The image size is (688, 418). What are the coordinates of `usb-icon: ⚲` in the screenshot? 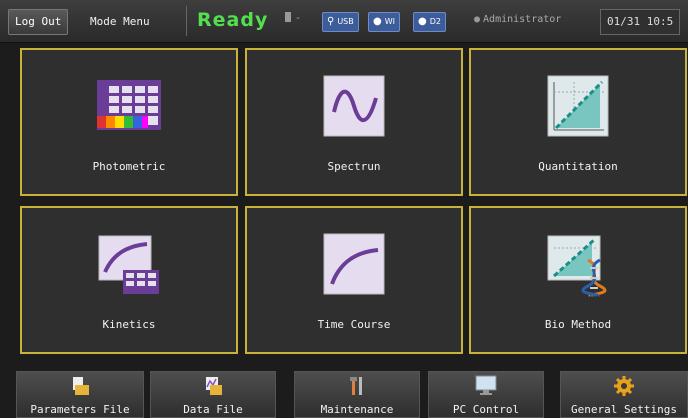 It's located at (331, 21).